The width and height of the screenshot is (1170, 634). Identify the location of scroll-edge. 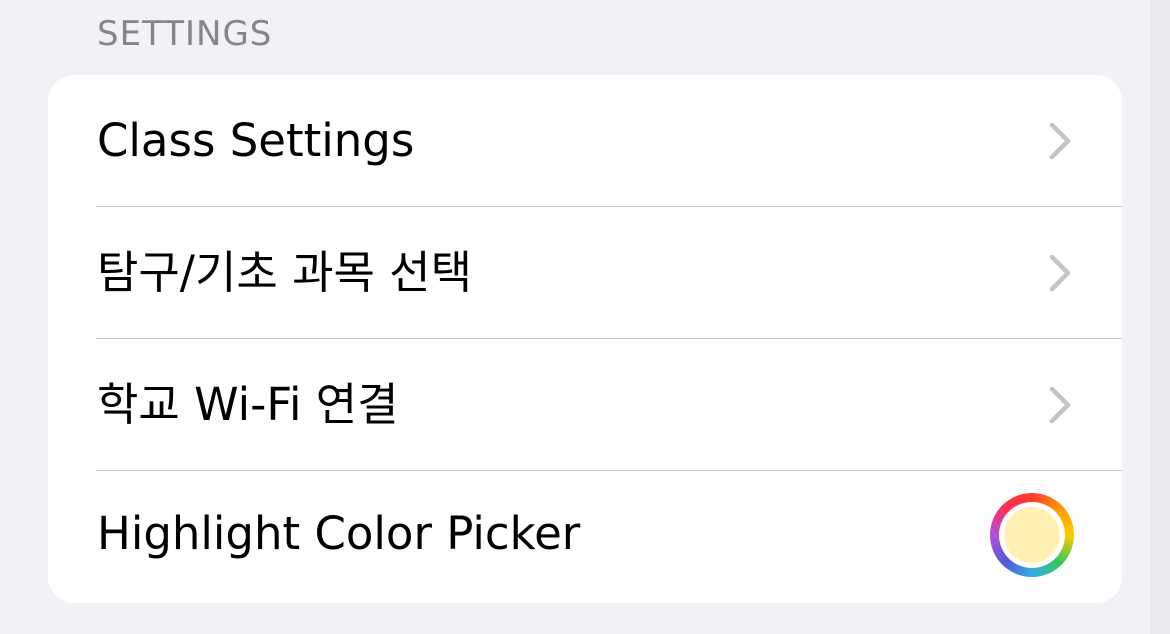
(1160, 317).